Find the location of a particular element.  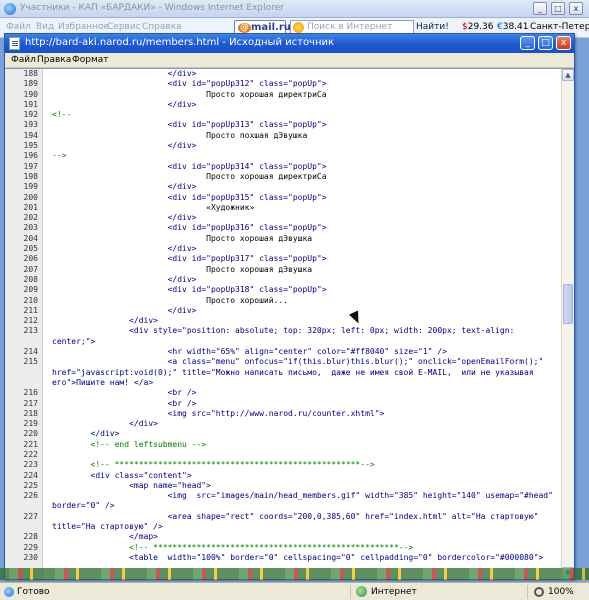

line-number: 210 is located at coordinates (30, 300).